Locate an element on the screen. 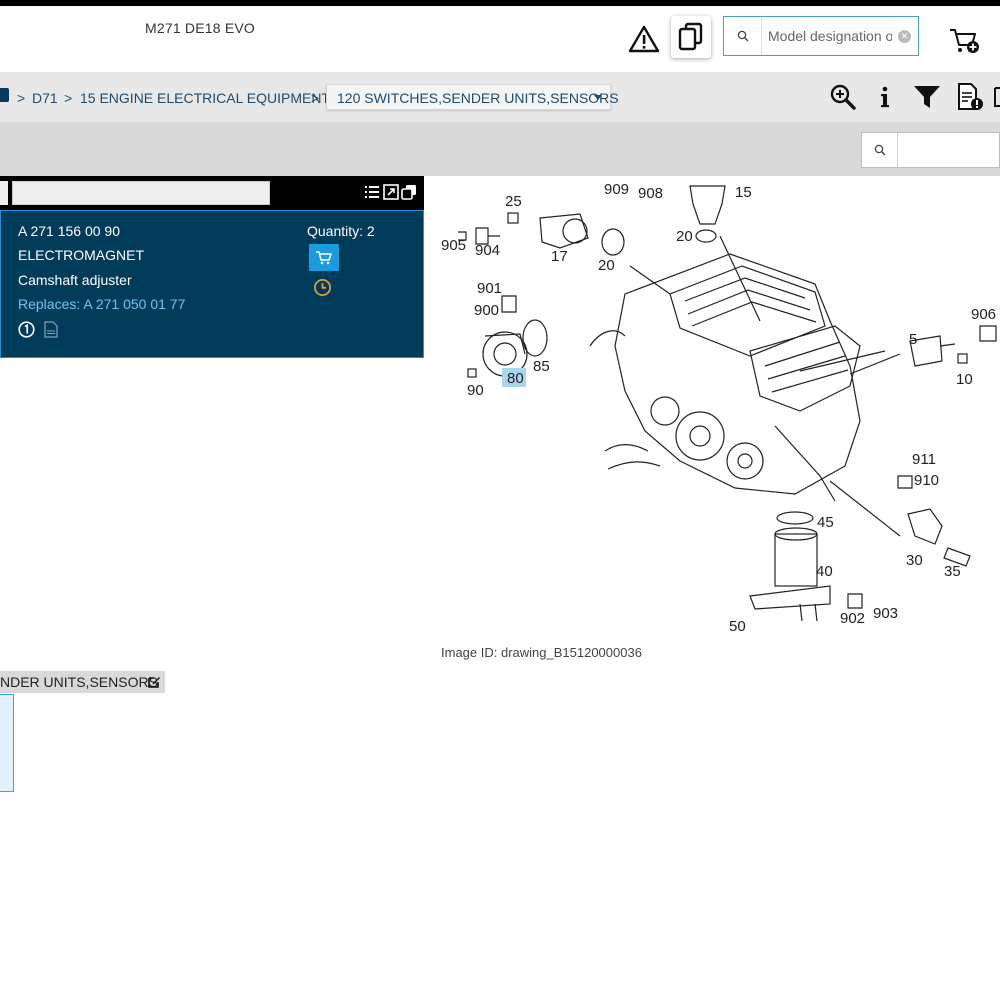  header: M271 DE18 EVO ✕ is located at coordinates (500, 39).